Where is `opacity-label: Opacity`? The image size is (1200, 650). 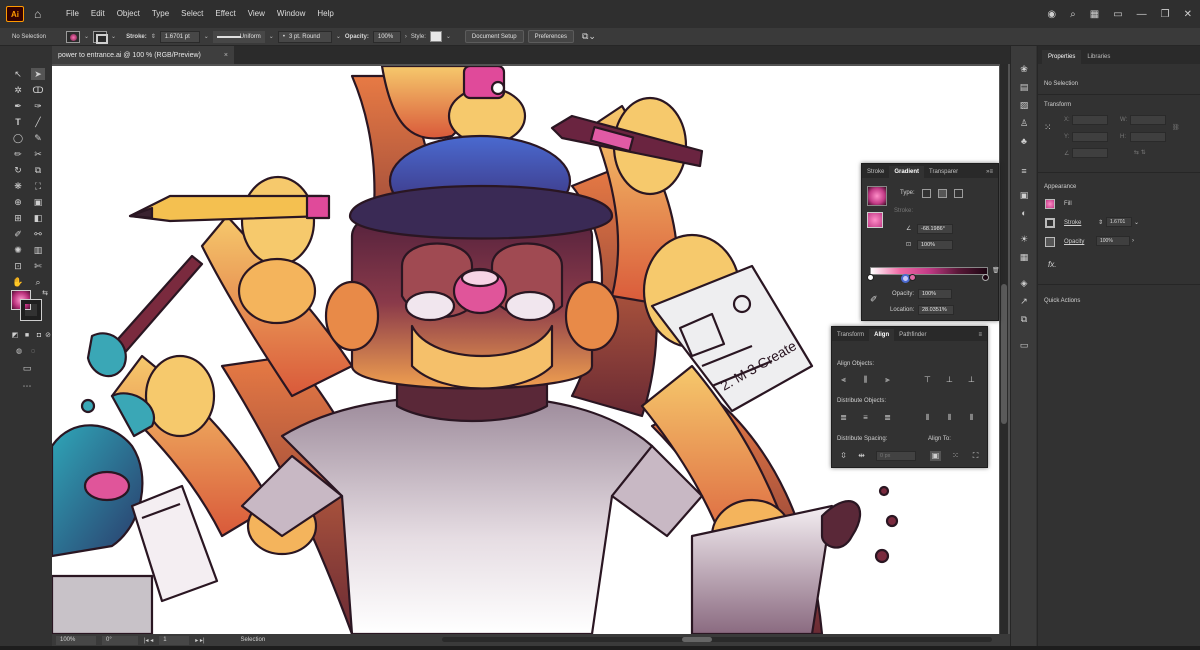 opacity-label: Opacity is located at coordinates (1074, 242).